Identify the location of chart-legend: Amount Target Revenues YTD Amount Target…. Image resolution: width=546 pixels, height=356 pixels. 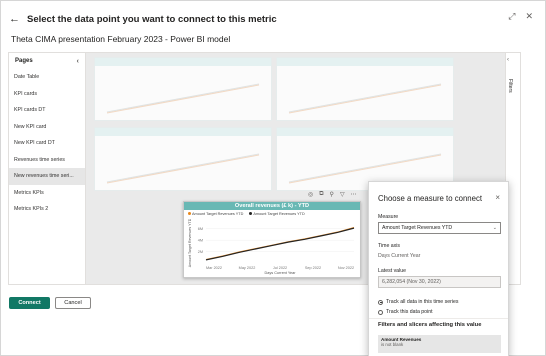
(272, 214).